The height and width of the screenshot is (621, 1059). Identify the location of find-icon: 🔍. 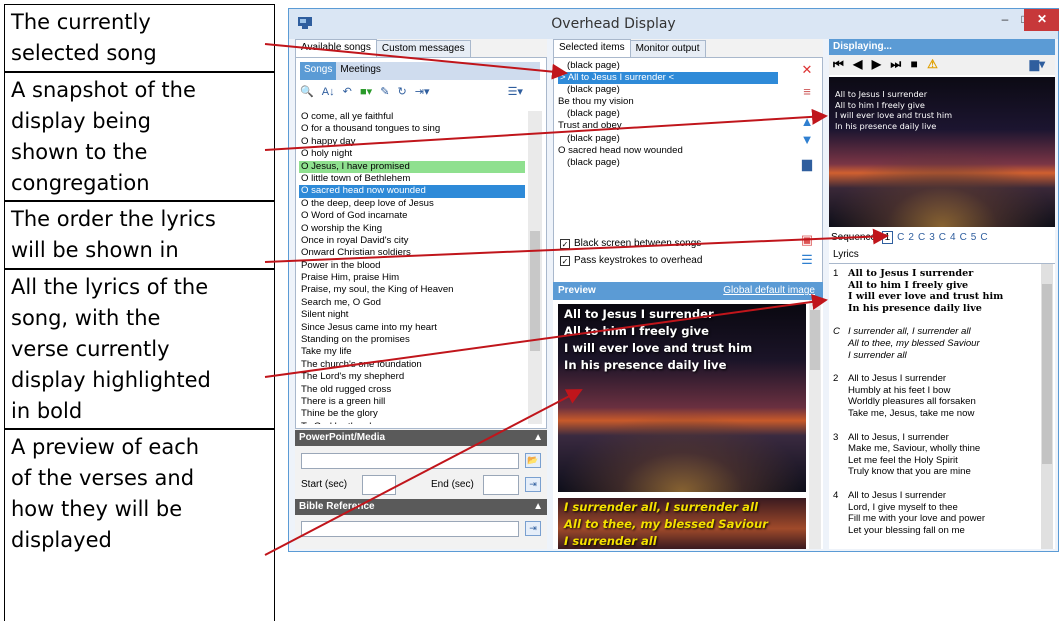
(307, 91).